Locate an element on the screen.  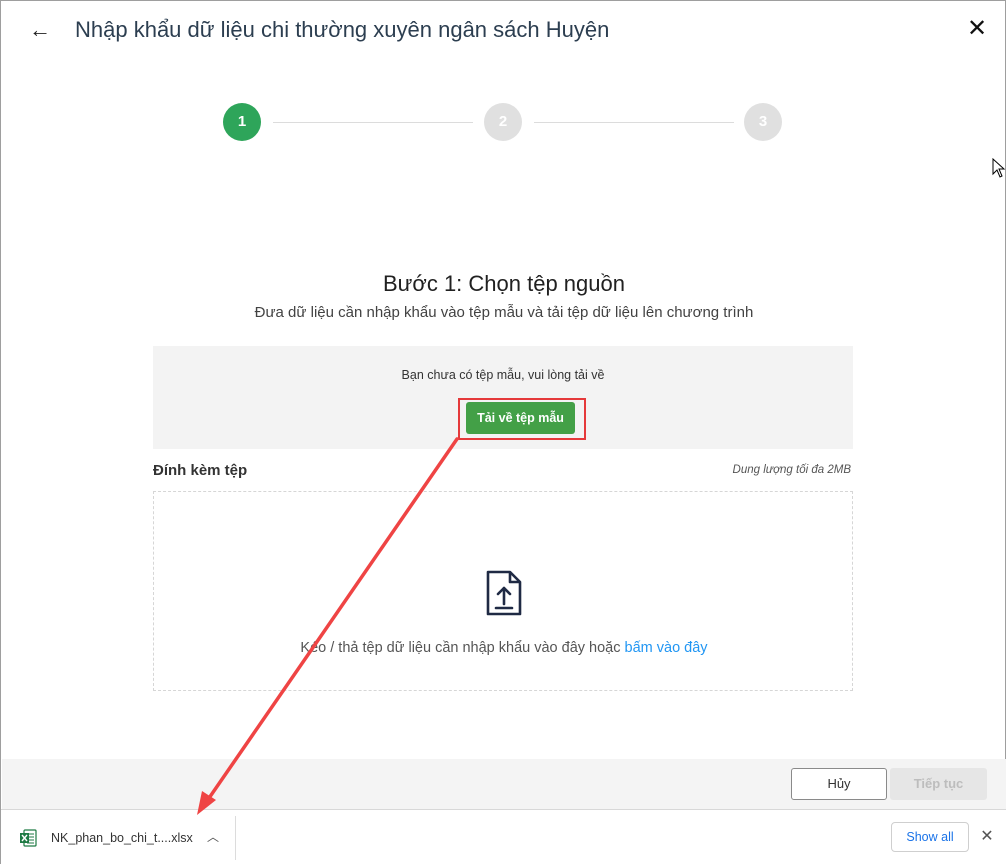
download-bar-divider is located at coordinates (235, 838).